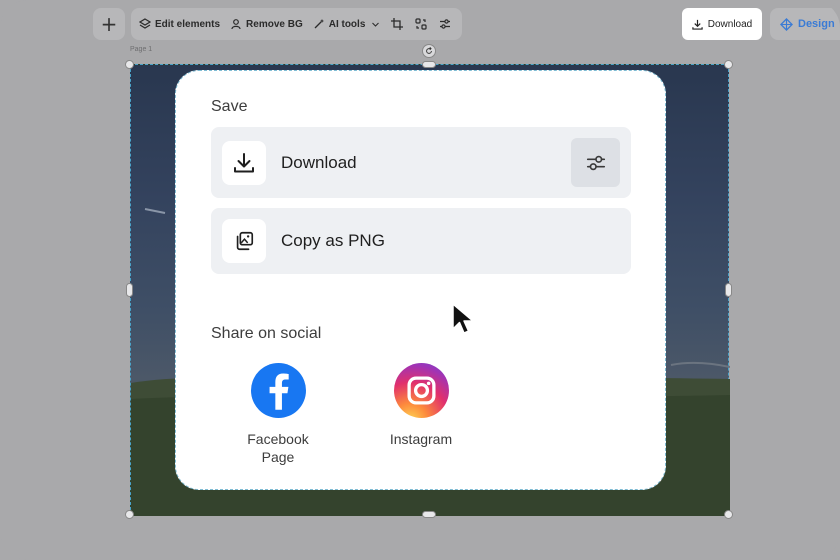 Image resolution: width=840 pixels, height=560 pixels. Describe the element at coordinates (429, 64) in the screenshot. I see `resize-handle-top` at that location.